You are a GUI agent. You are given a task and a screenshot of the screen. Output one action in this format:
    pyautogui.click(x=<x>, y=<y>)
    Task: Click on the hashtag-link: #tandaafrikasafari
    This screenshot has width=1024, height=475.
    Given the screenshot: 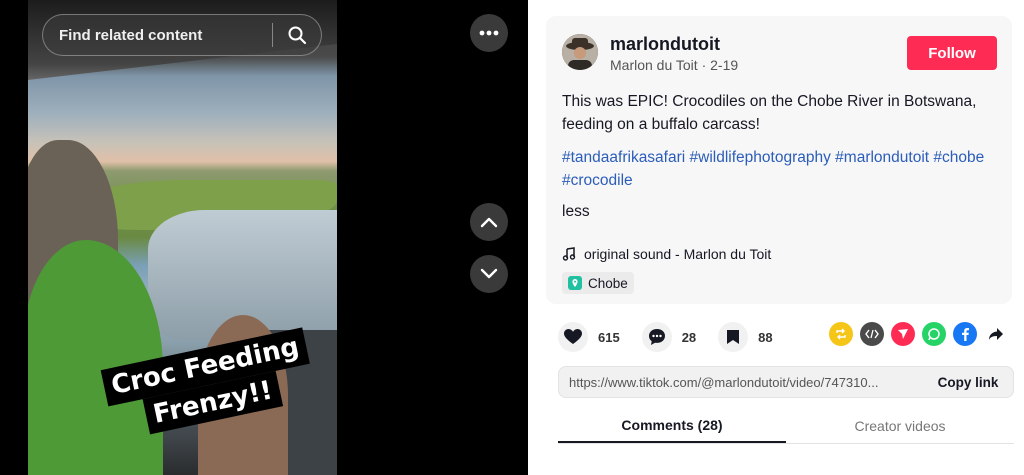 What is the action you would take?
    pyautogui.click(x=623, y=157)
    